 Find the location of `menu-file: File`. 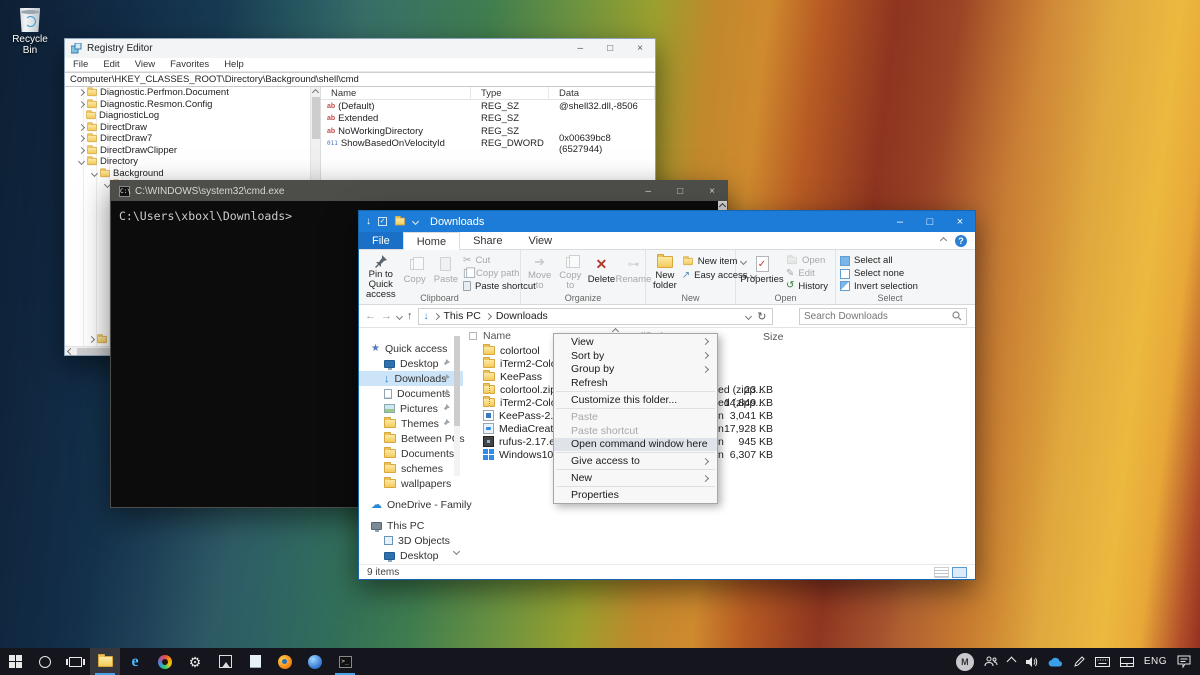

menu-file: File is located at coordinates (80, 64).